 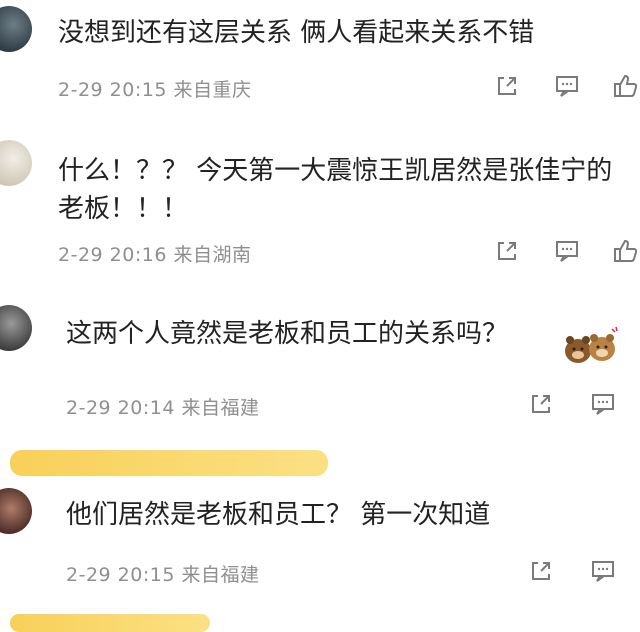 What do you see at coordinates (335, 190) in the screenshot?
I see `comment-text: 什么！？？ 今天第一大震惊王凯居然是张佳宁的 老板！！！` at bounding box center [335, 190].